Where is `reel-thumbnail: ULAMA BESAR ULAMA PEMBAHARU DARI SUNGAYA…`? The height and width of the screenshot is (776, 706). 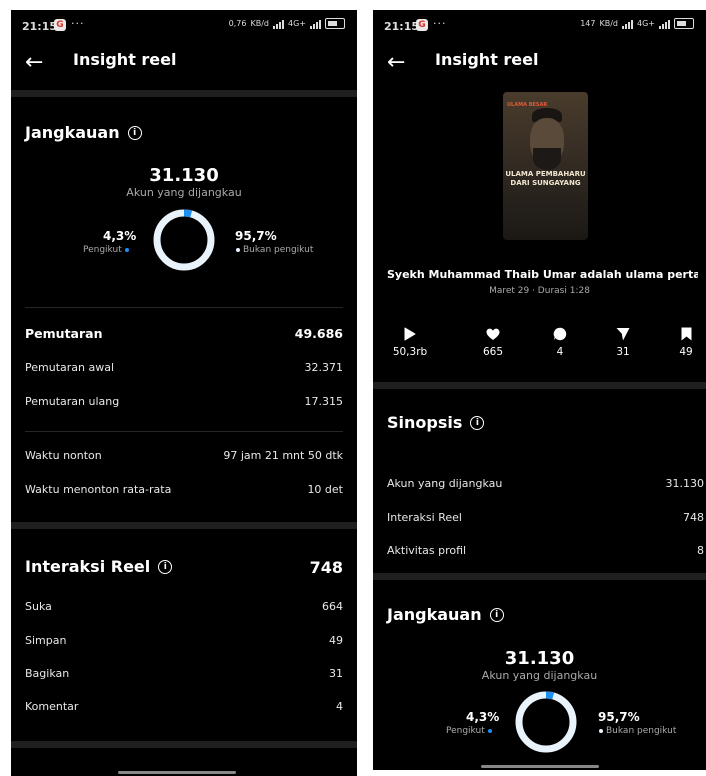 reel-thumbnail: ULAMA BESAR ULAMA PEMBAHARU DARI SUNGAYA… is located at coordinates (545, 166).